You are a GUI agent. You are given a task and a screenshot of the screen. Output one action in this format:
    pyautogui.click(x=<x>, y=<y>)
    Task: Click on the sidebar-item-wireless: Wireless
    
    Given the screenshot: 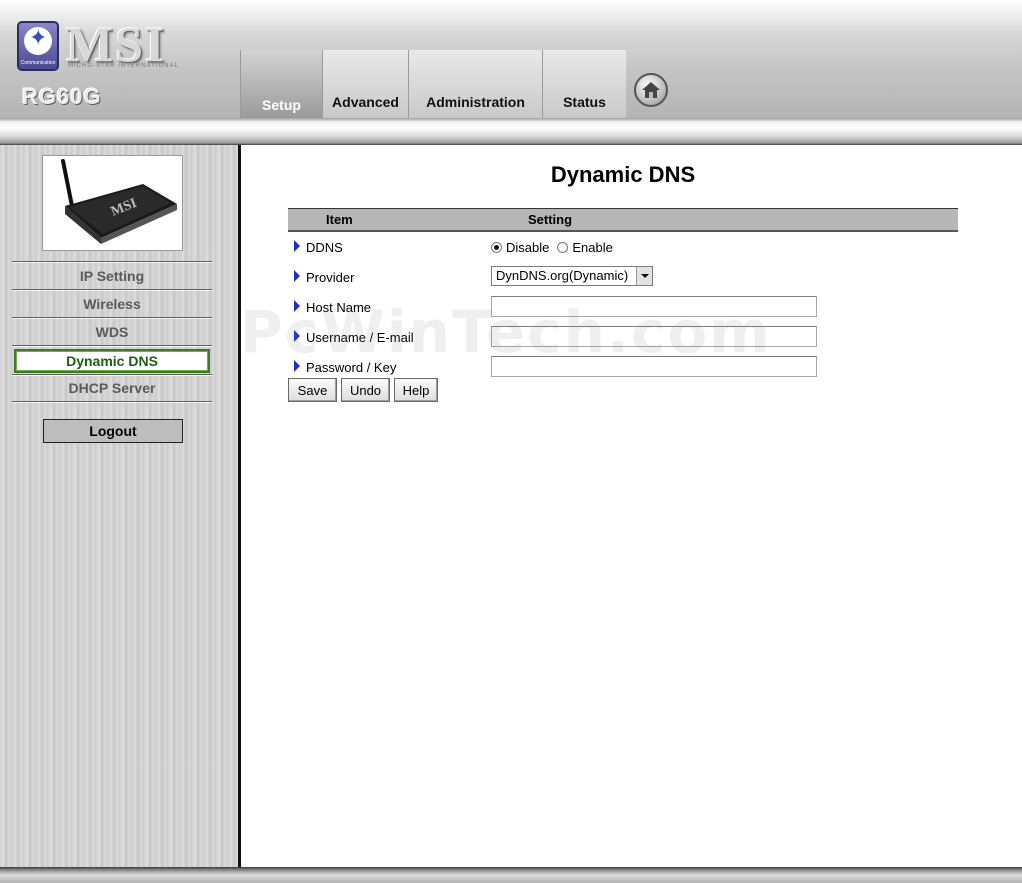 What is the action you would take?
    pyautogui.click(x=112, y=304)
    